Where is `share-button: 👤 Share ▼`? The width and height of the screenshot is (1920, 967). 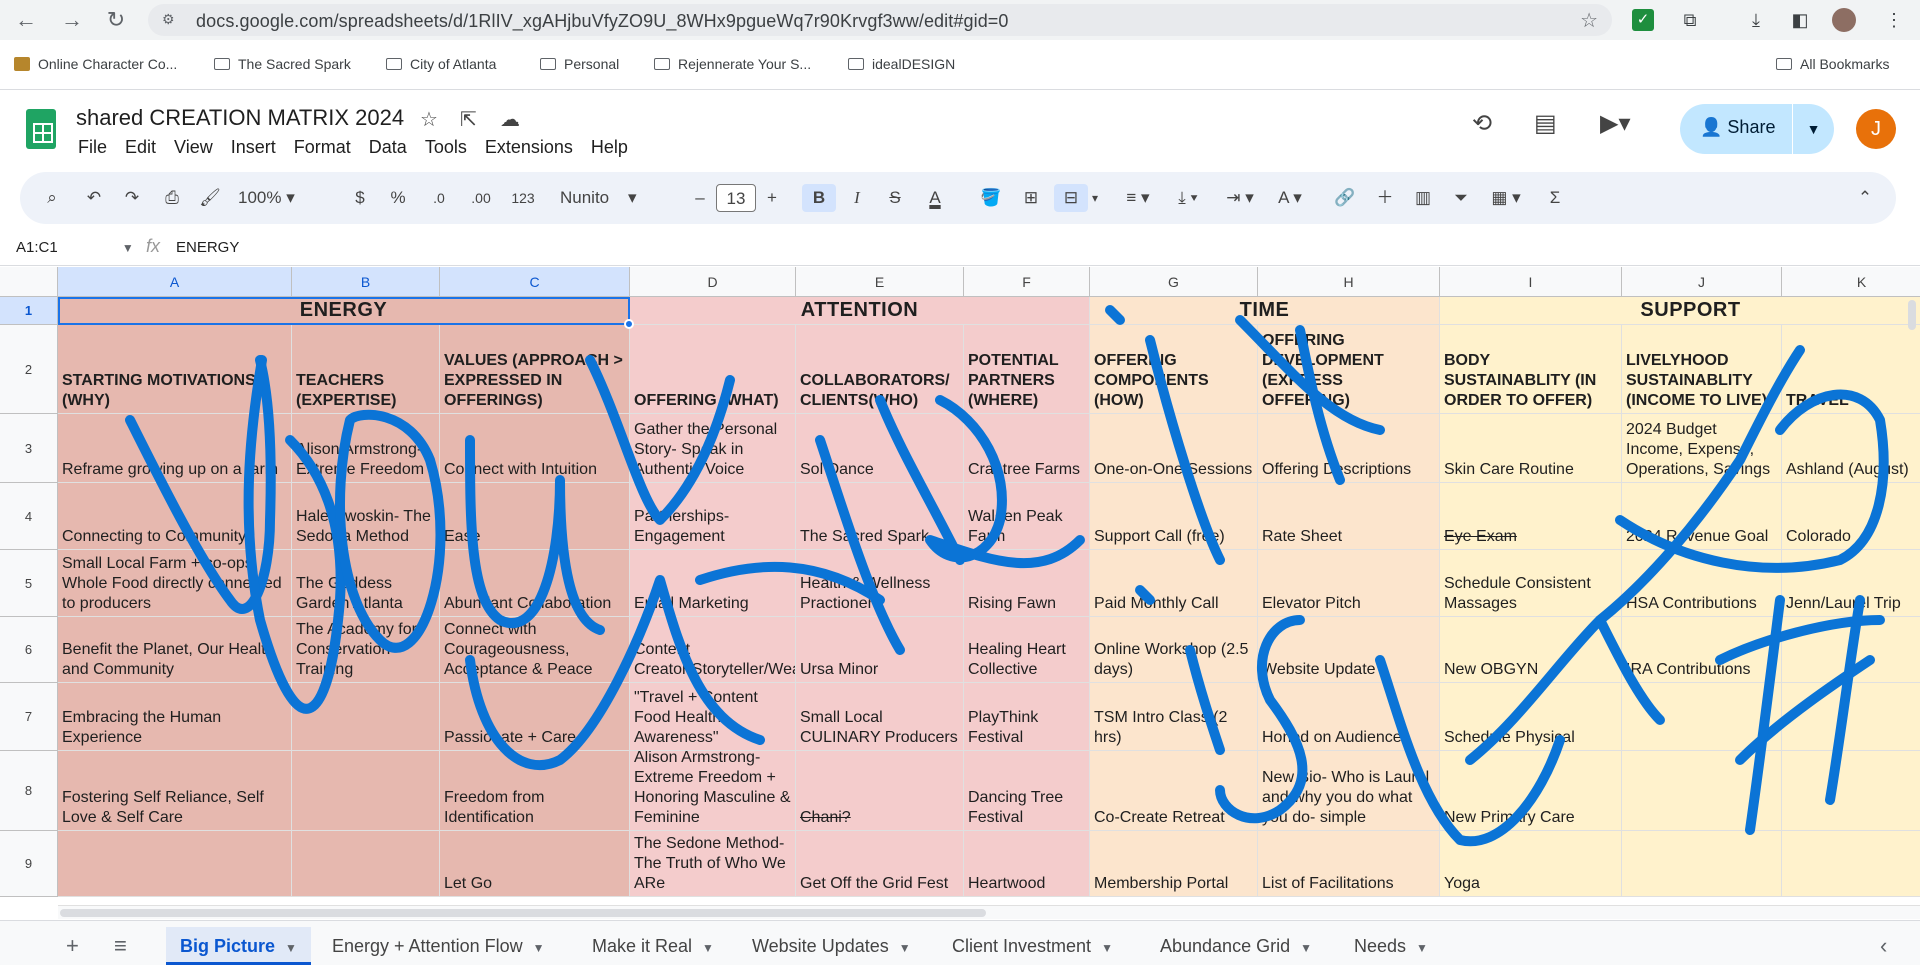 share-button: 👤 Share ▼ is located at coordinates (1757, 129).